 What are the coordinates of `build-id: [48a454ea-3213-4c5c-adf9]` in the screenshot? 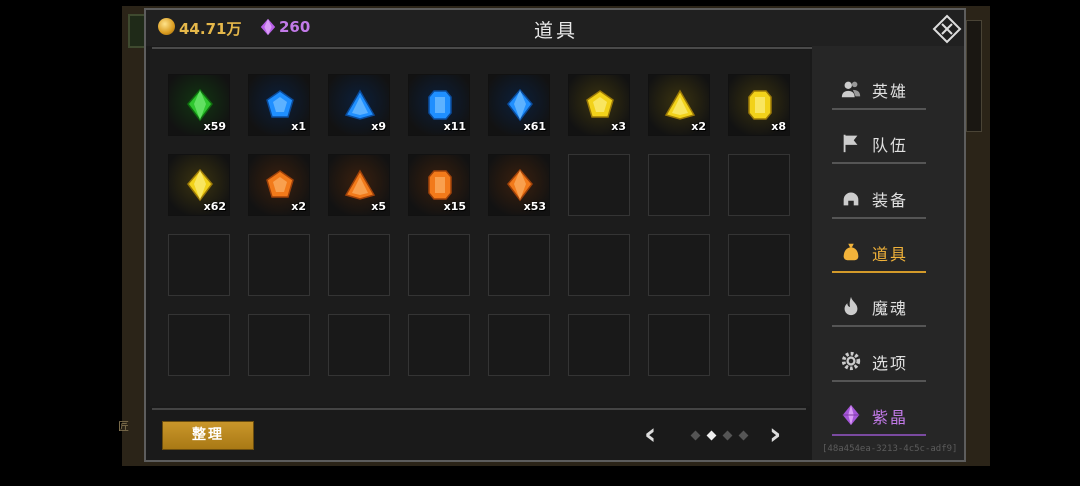 It's located at (890, 449).